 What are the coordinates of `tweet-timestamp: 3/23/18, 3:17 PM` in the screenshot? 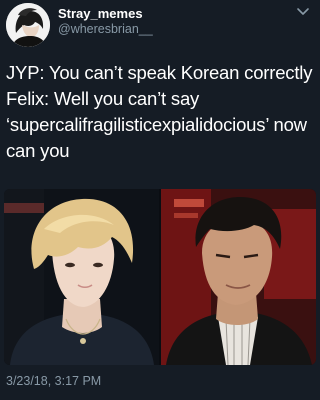 It's located at (53, 381).